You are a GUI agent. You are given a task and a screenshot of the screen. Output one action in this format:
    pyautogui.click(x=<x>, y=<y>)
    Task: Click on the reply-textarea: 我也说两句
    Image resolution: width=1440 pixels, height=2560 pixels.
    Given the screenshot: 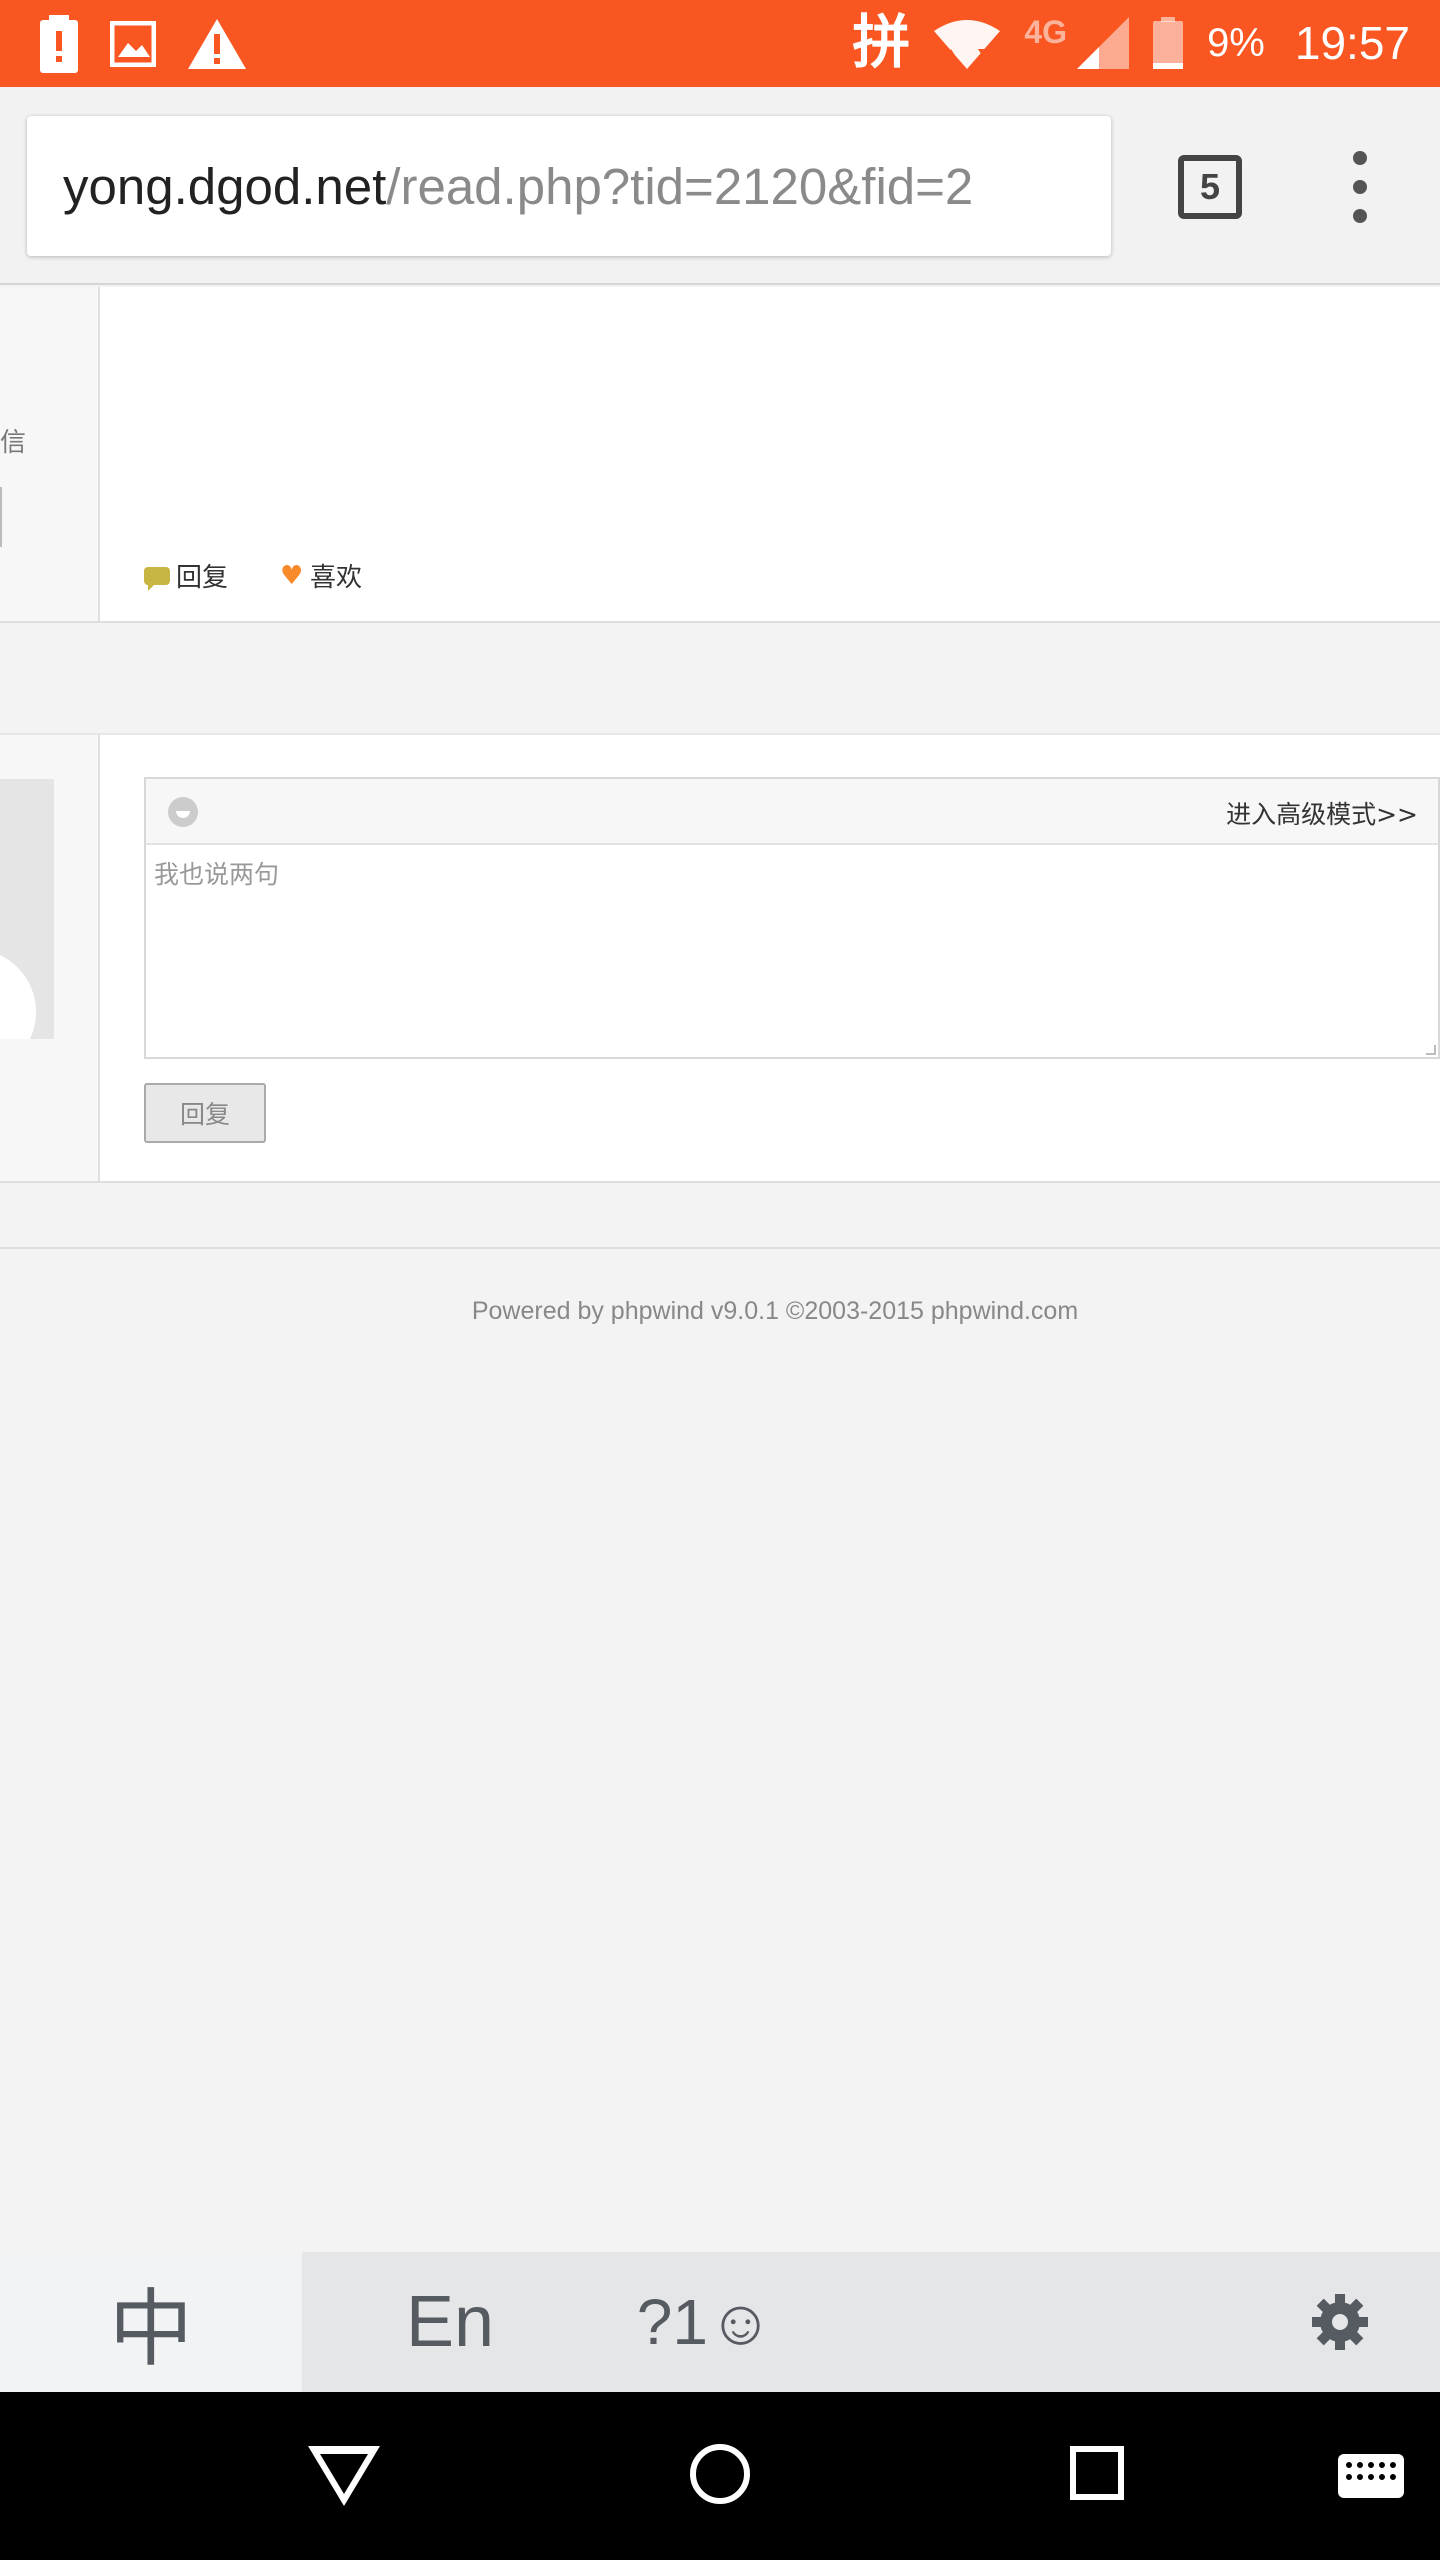 What is the action you would take?
    pyautogui.click(x=216, y=873)
    